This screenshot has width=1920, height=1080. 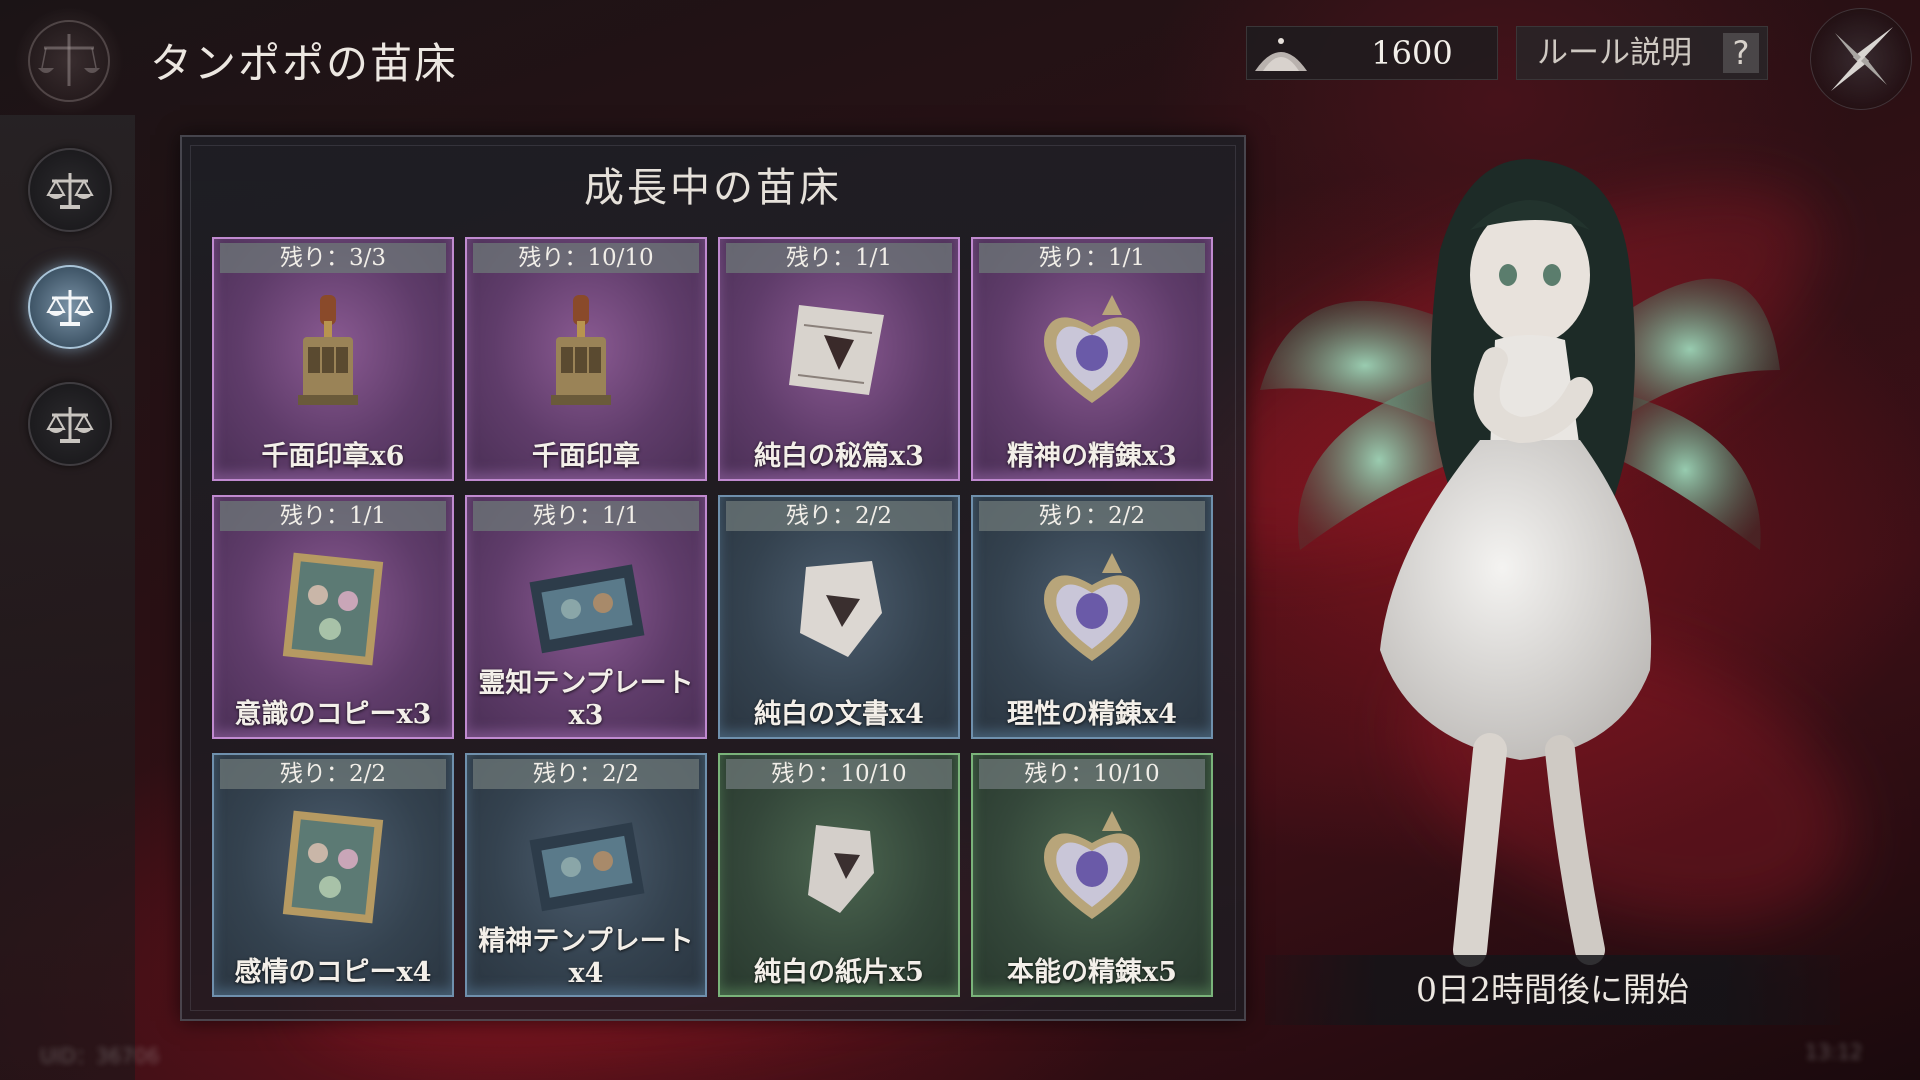 What do you see at coordinates (839, 608) in the screenshot?
I see `torn-paper-icon` at bounding box center [839, 608].